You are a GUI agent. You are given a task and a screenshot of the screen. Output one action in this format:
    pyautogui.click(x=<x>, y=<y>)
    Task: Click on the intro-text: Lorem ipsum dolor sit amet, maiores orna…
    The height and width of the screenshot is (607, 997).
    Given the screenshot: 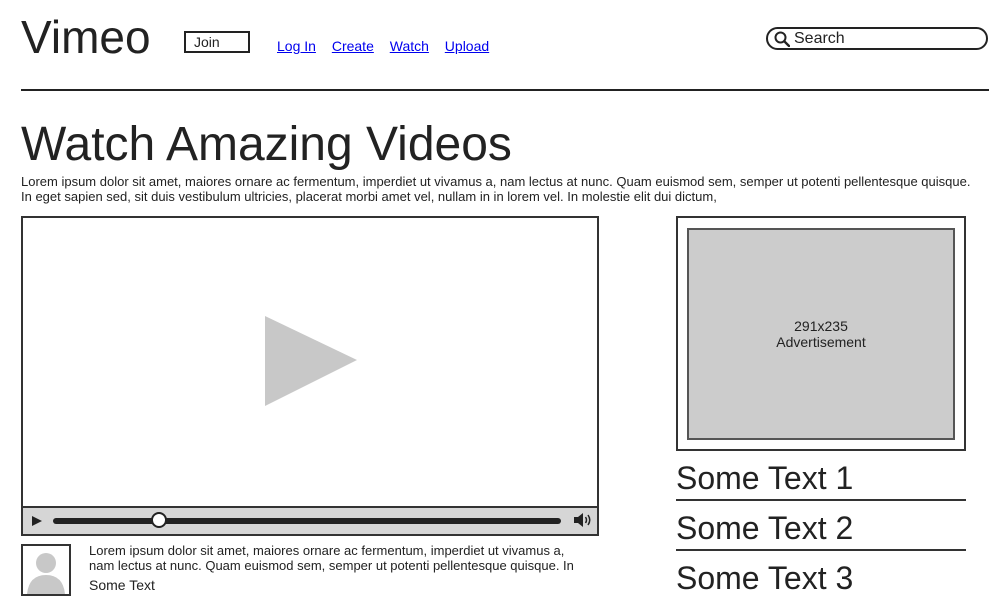 What is the action you would take?
    pyautogui.click(x=496, y=189)
    